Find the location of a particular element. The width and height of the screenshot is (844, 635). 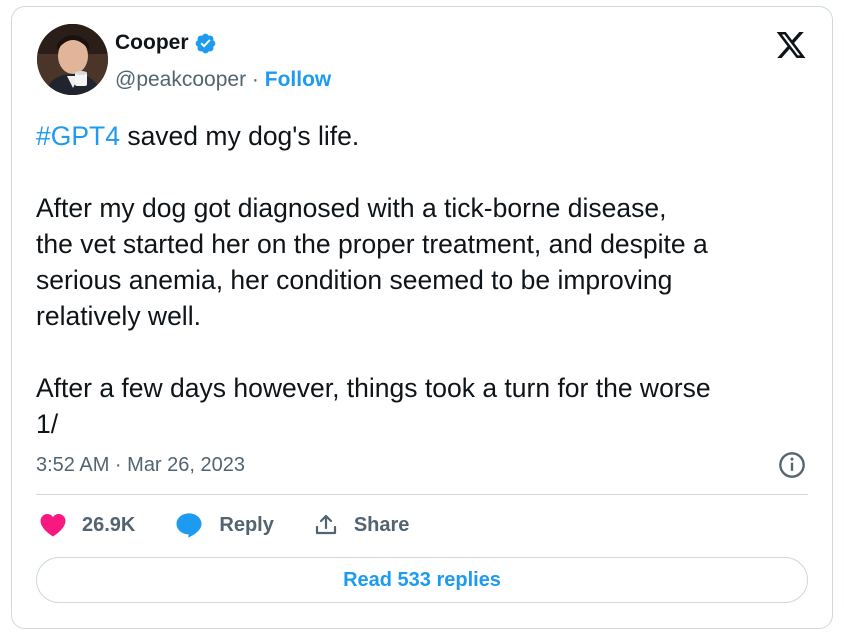

reply-label: Reply is located at coordinates (246, 524).